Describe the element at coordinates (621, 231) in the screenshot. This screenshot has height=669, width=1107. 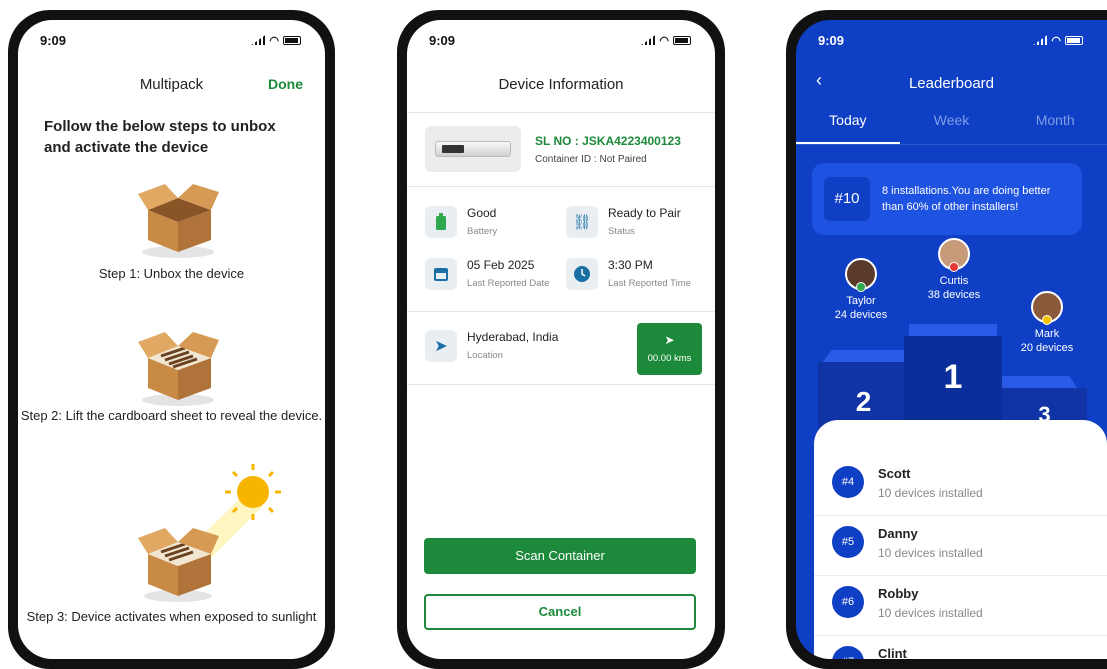
I see `status-label: Status` at that location.